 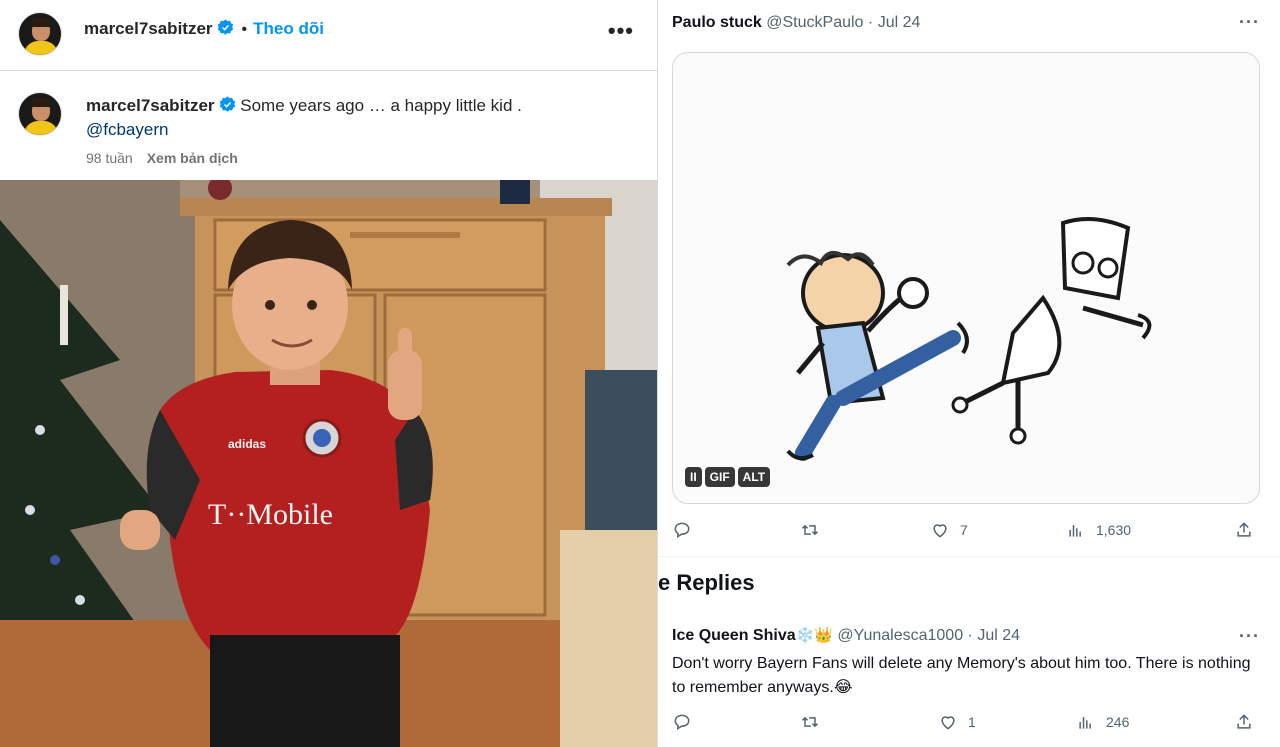 I want to click on like-count: 1, so click(x=972, y=722).